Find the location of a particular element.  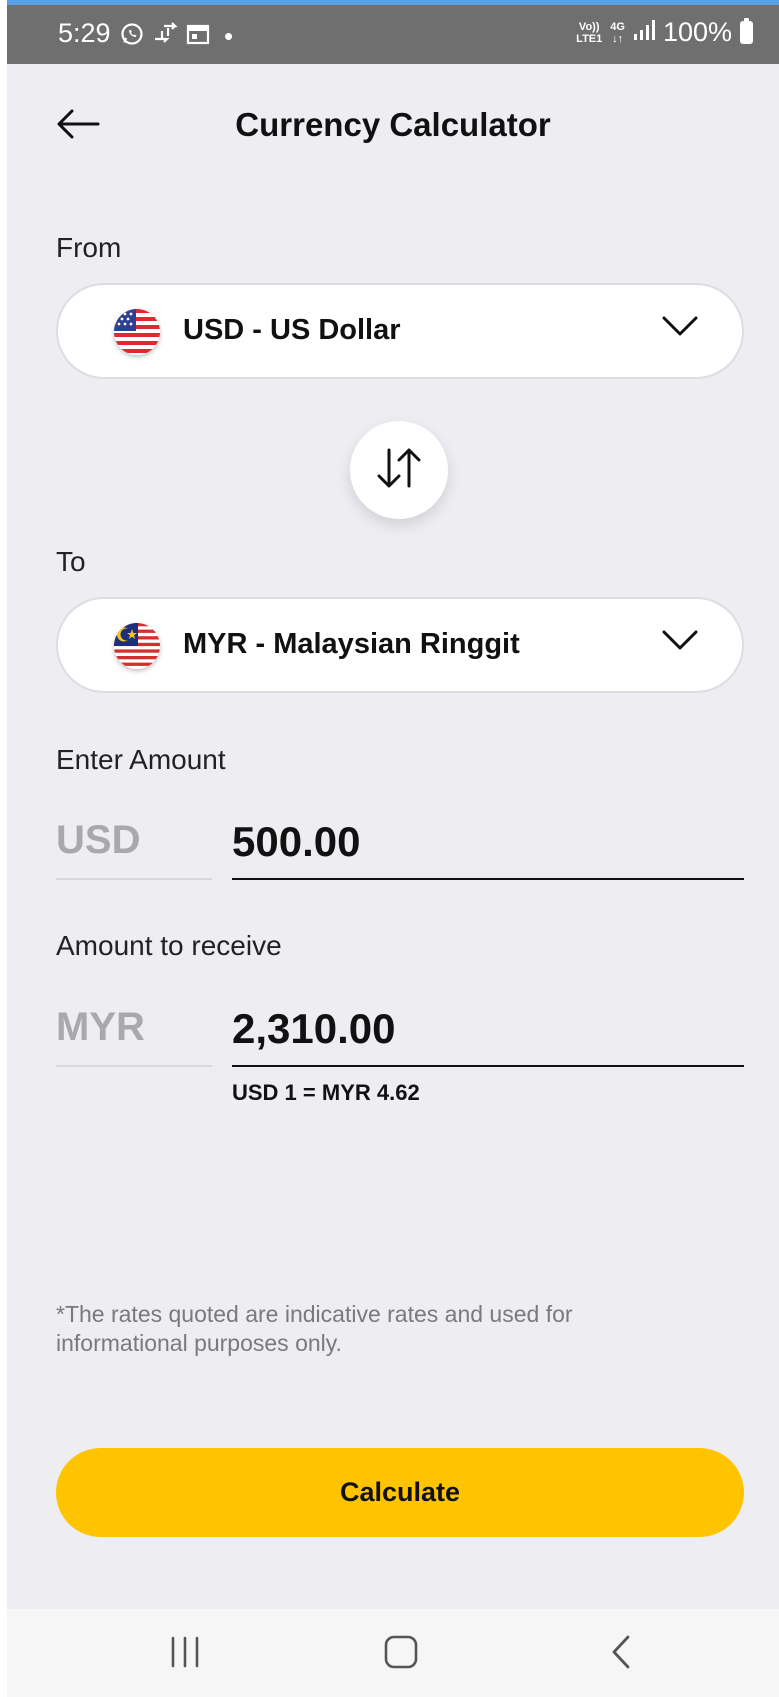

received-amount-value: 2,310.00 is located at coordinates (488, 1031).